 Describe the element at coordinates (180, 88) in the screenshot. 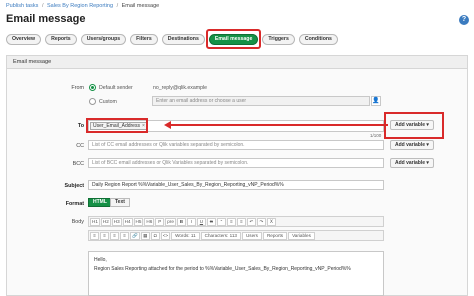

I see `default-sender-value: no_reply@qlik.example` at that location.